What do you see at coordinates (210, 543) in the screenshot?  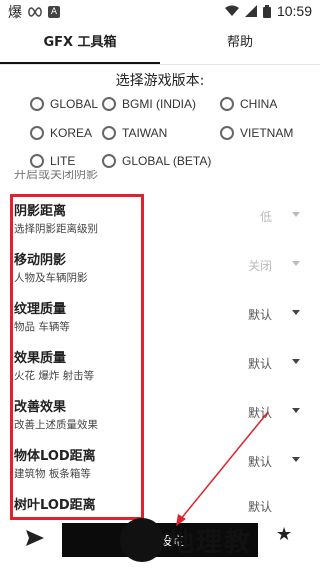 I see `watermark-text: 地理教` at bounding box center [210, 543].